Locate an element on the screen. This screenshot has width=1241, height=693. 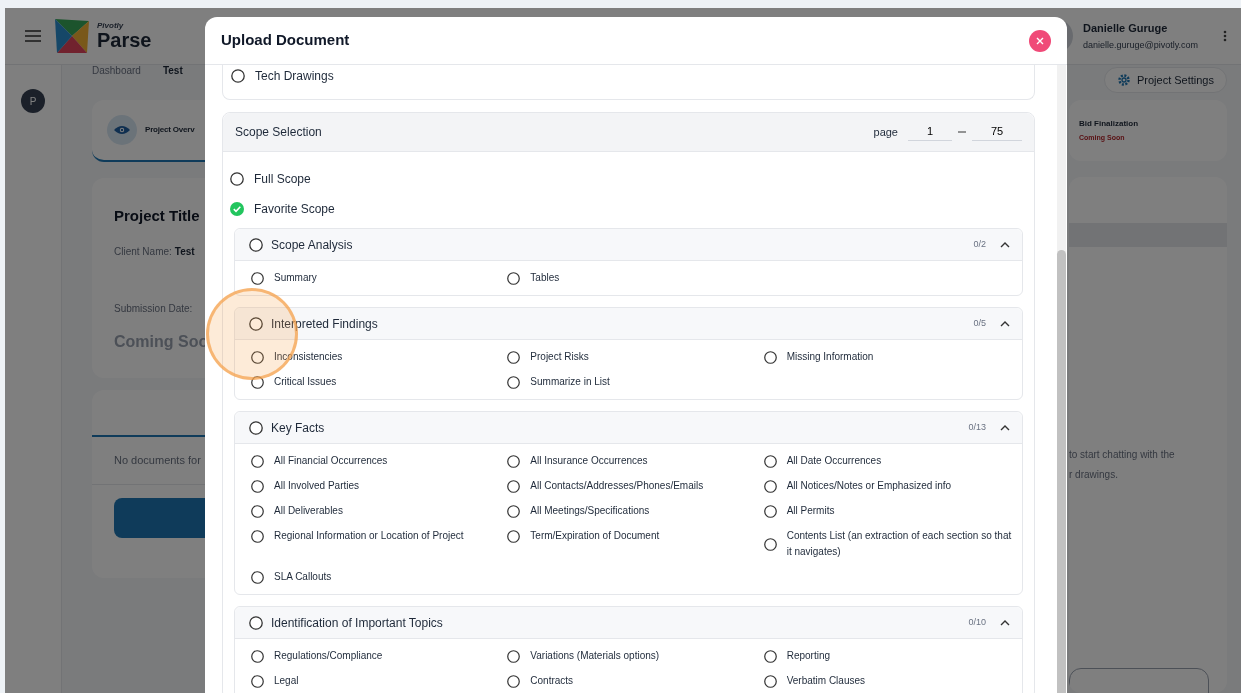
project-title: Project Title is located at coordinates (157, 216).